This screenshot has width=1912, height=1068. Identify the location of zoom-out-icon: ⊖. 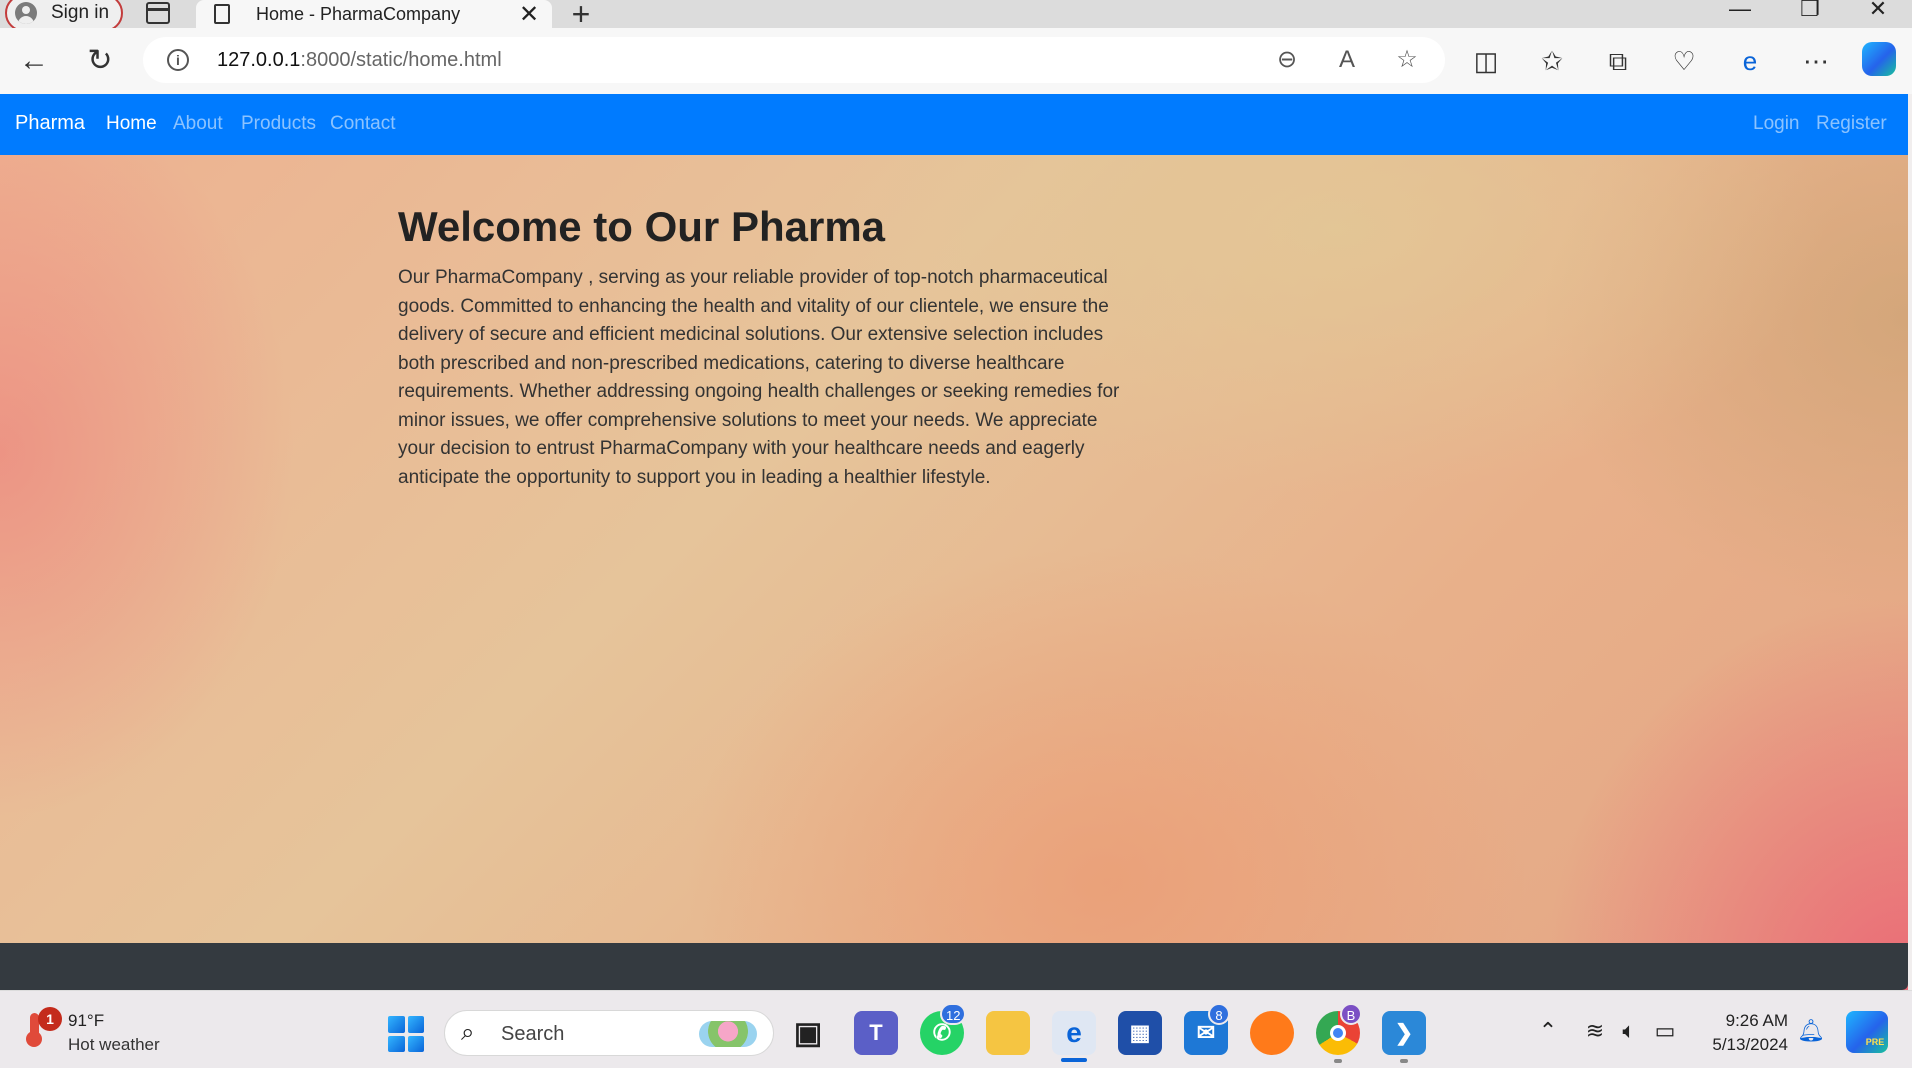
(1287, 60).